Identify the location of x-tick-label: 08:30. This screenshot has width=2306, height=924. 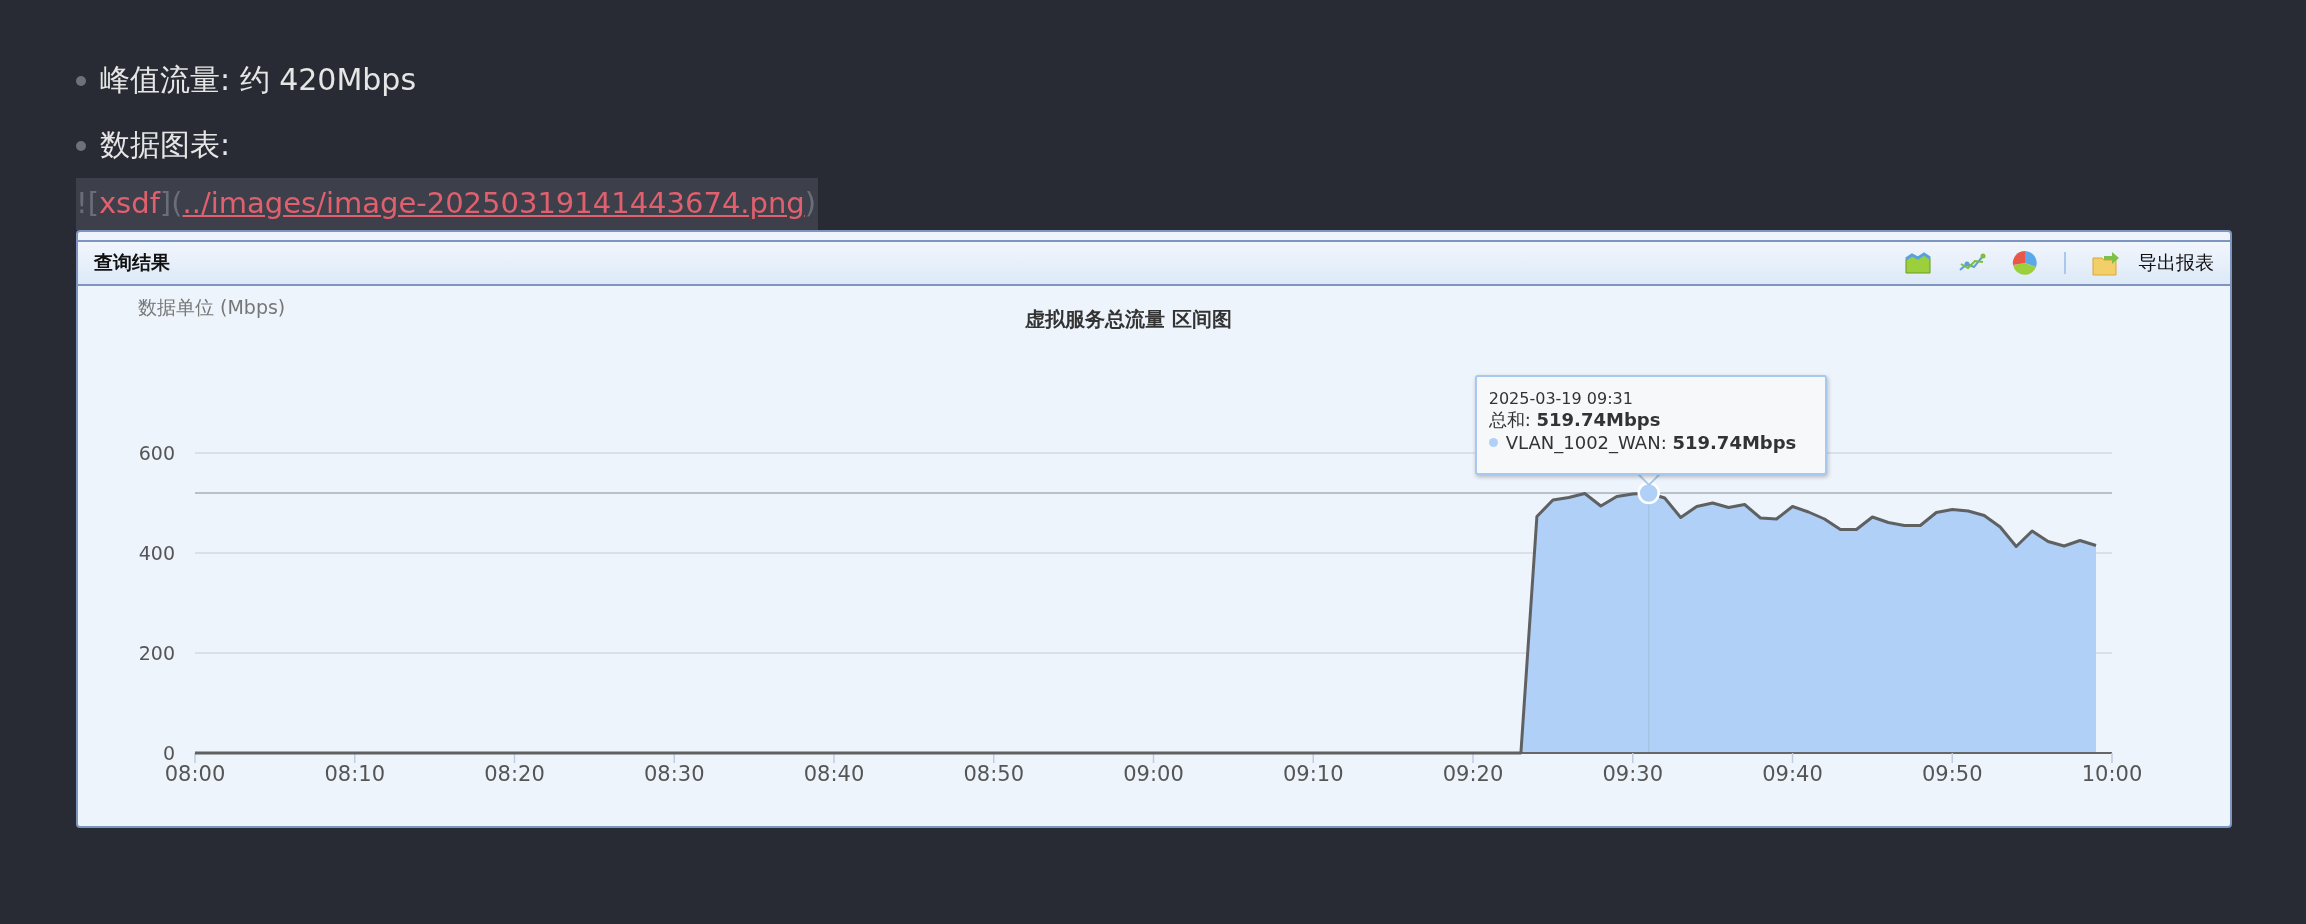
(674, 774).